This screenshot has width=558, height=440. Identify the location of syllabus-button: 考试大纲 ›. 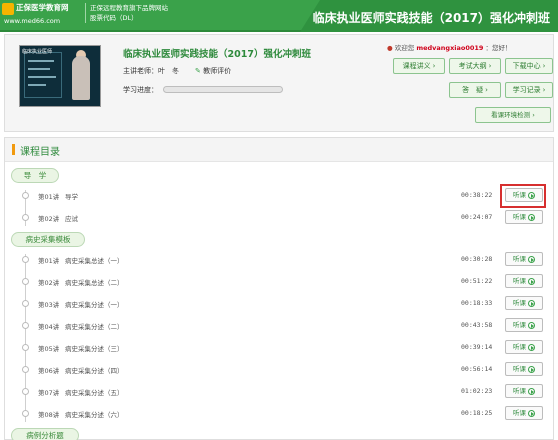
(475, 66).